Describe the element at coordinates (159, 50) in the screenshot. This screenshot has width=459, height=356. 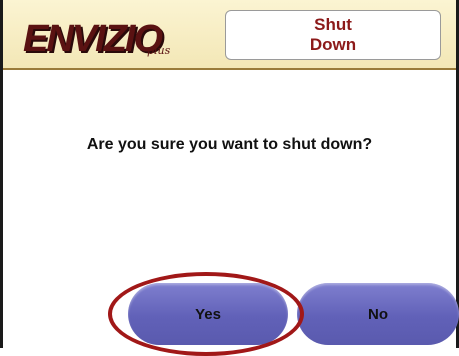
I see `logo-suffix: plus` at that location.